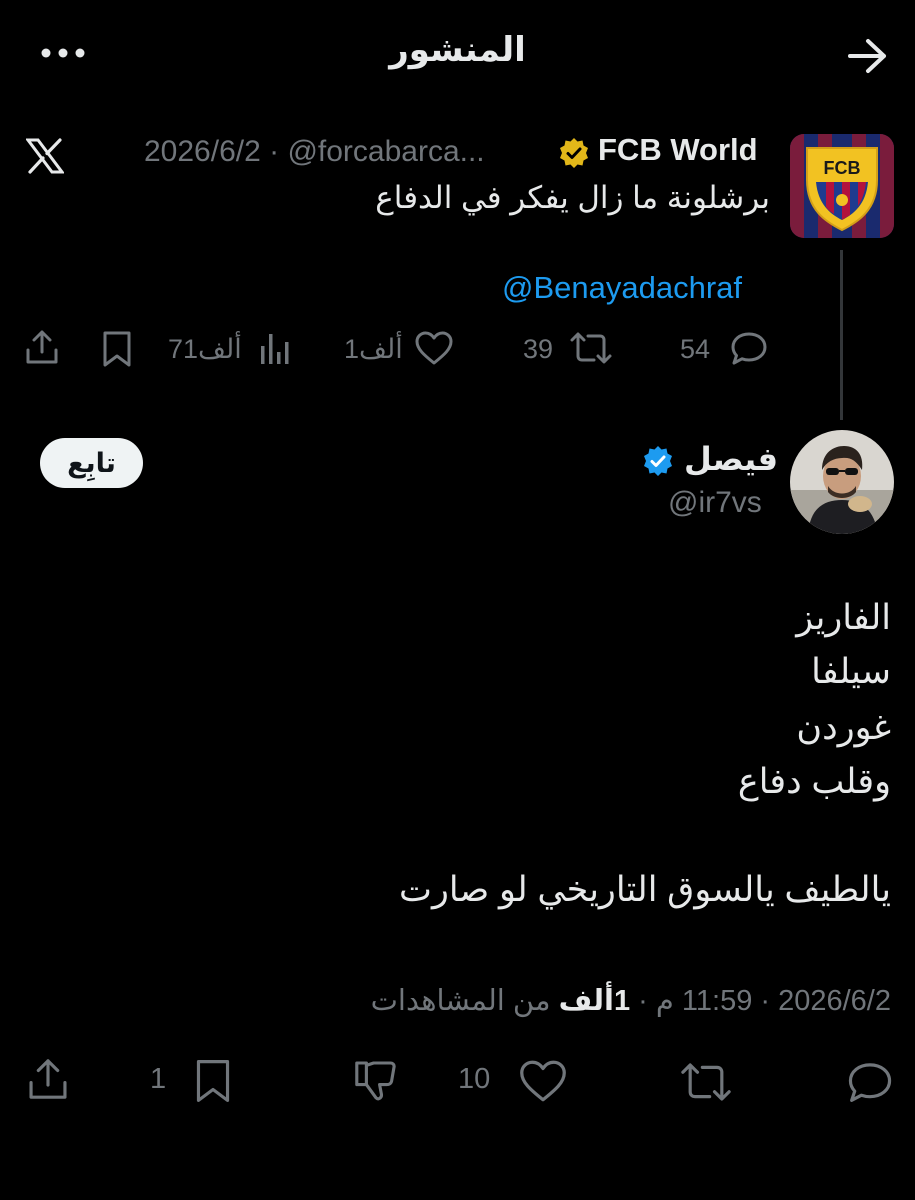 Image resolution: width=915 pixels, height=1200 pixels. I want to click on quoted-repost-count: 39, so click(538, 349).